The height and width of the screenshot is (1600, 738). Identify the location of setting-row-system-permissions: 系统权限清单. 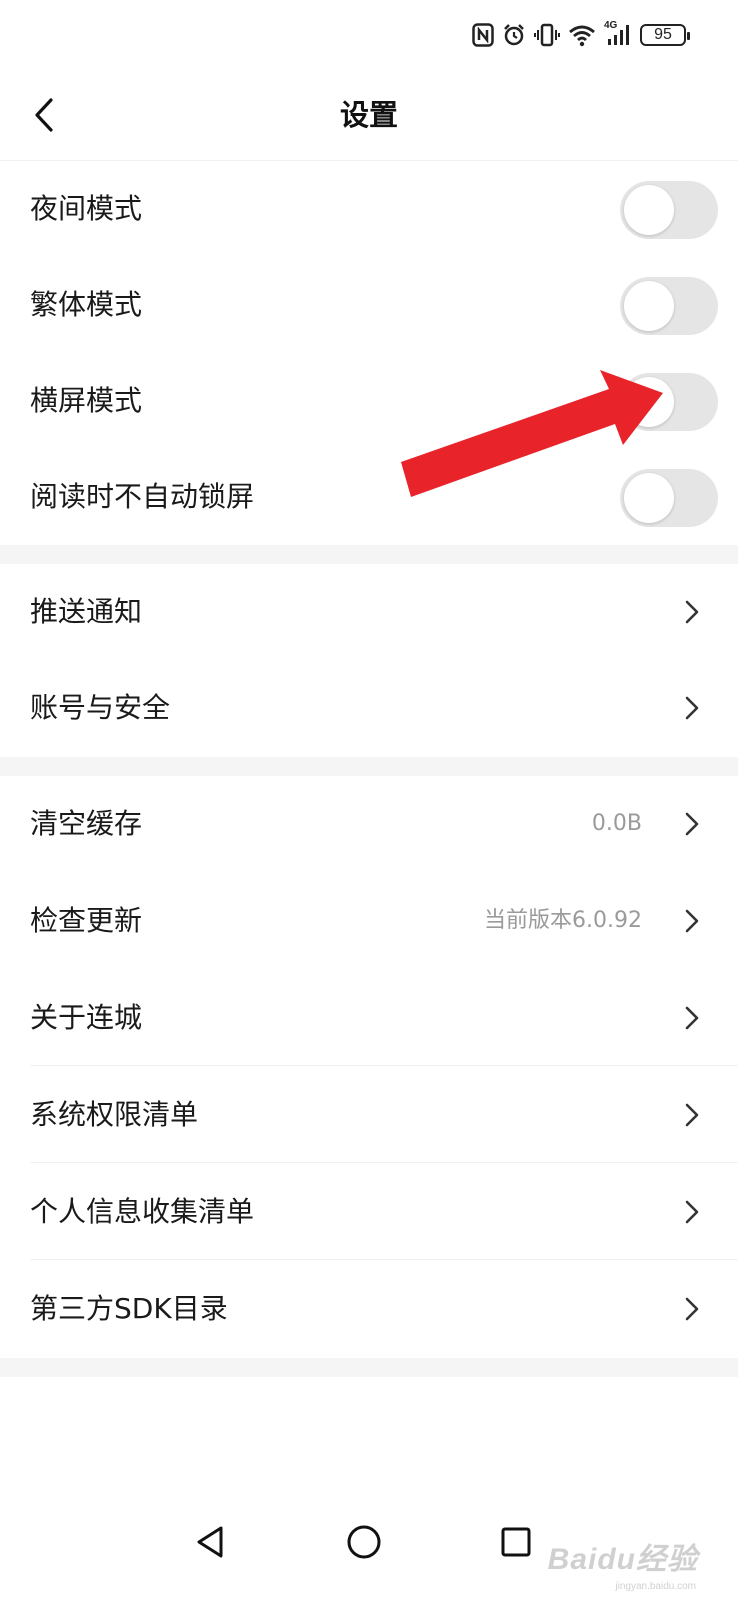
(369, 1115).